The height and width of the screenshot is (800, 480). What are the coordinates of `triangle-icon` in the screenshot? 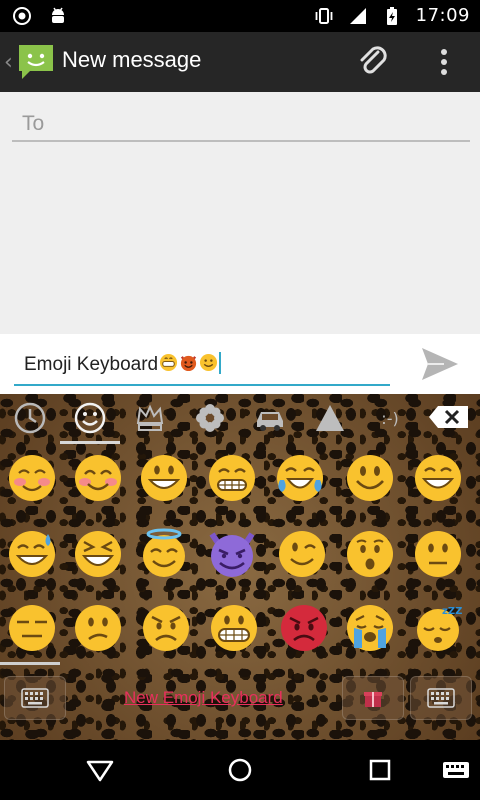 It's located at (330, 418).